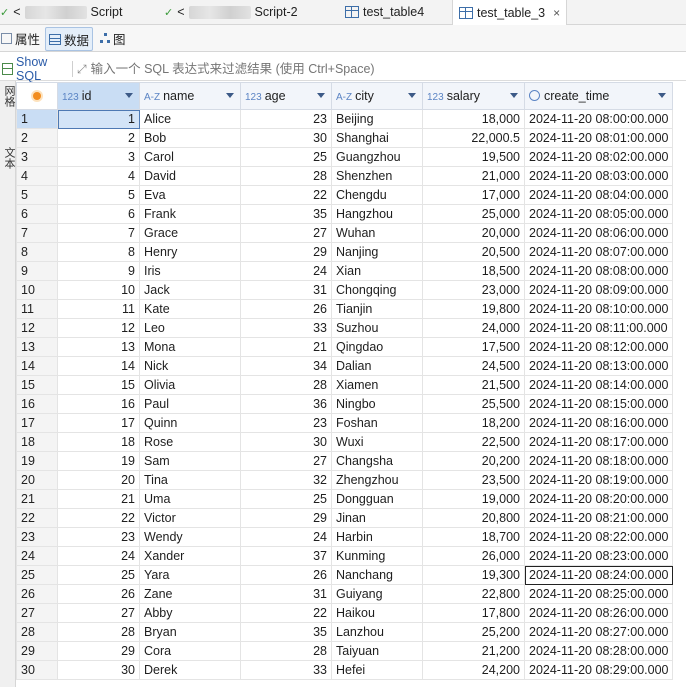  I want to click on cell-create-time: 2024-11-20 08:10:00.000, so click(598, 309).